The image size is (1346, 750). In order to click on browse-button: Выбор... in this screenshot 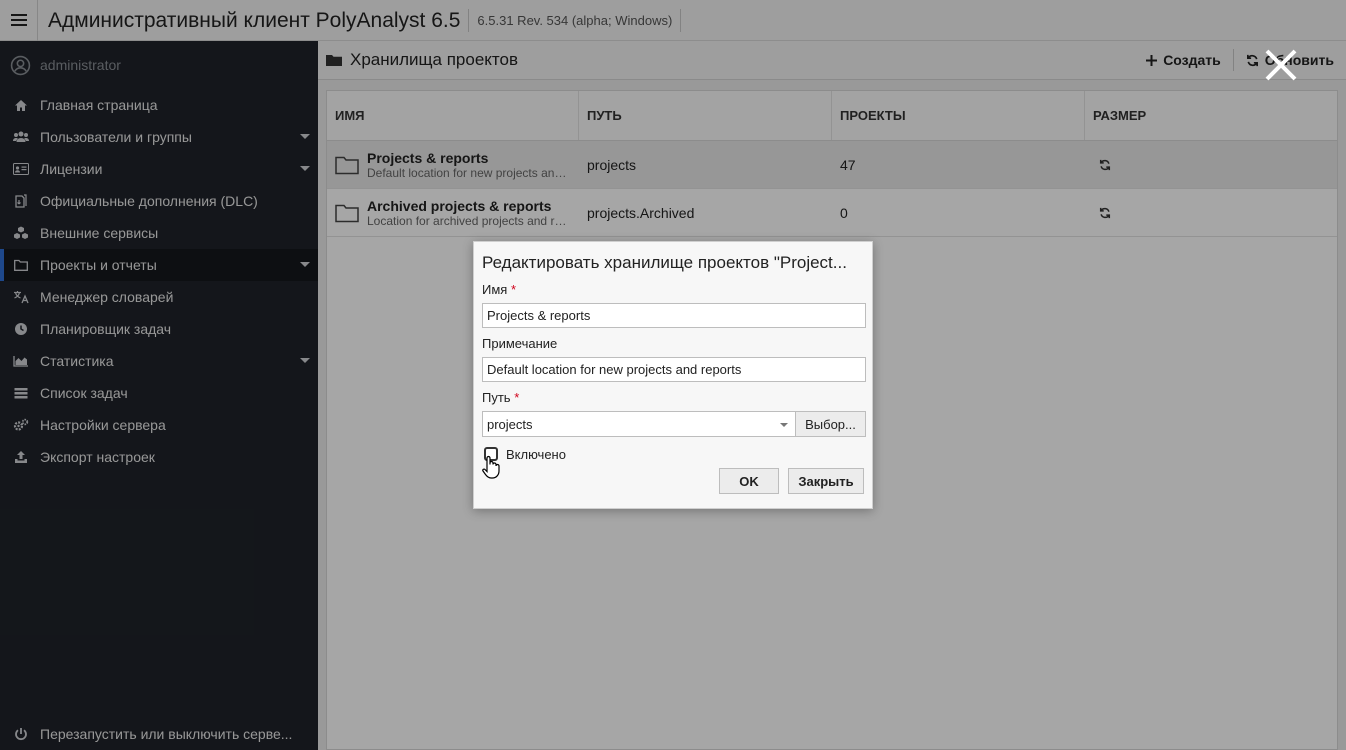, I will do `click(831, 424)`.